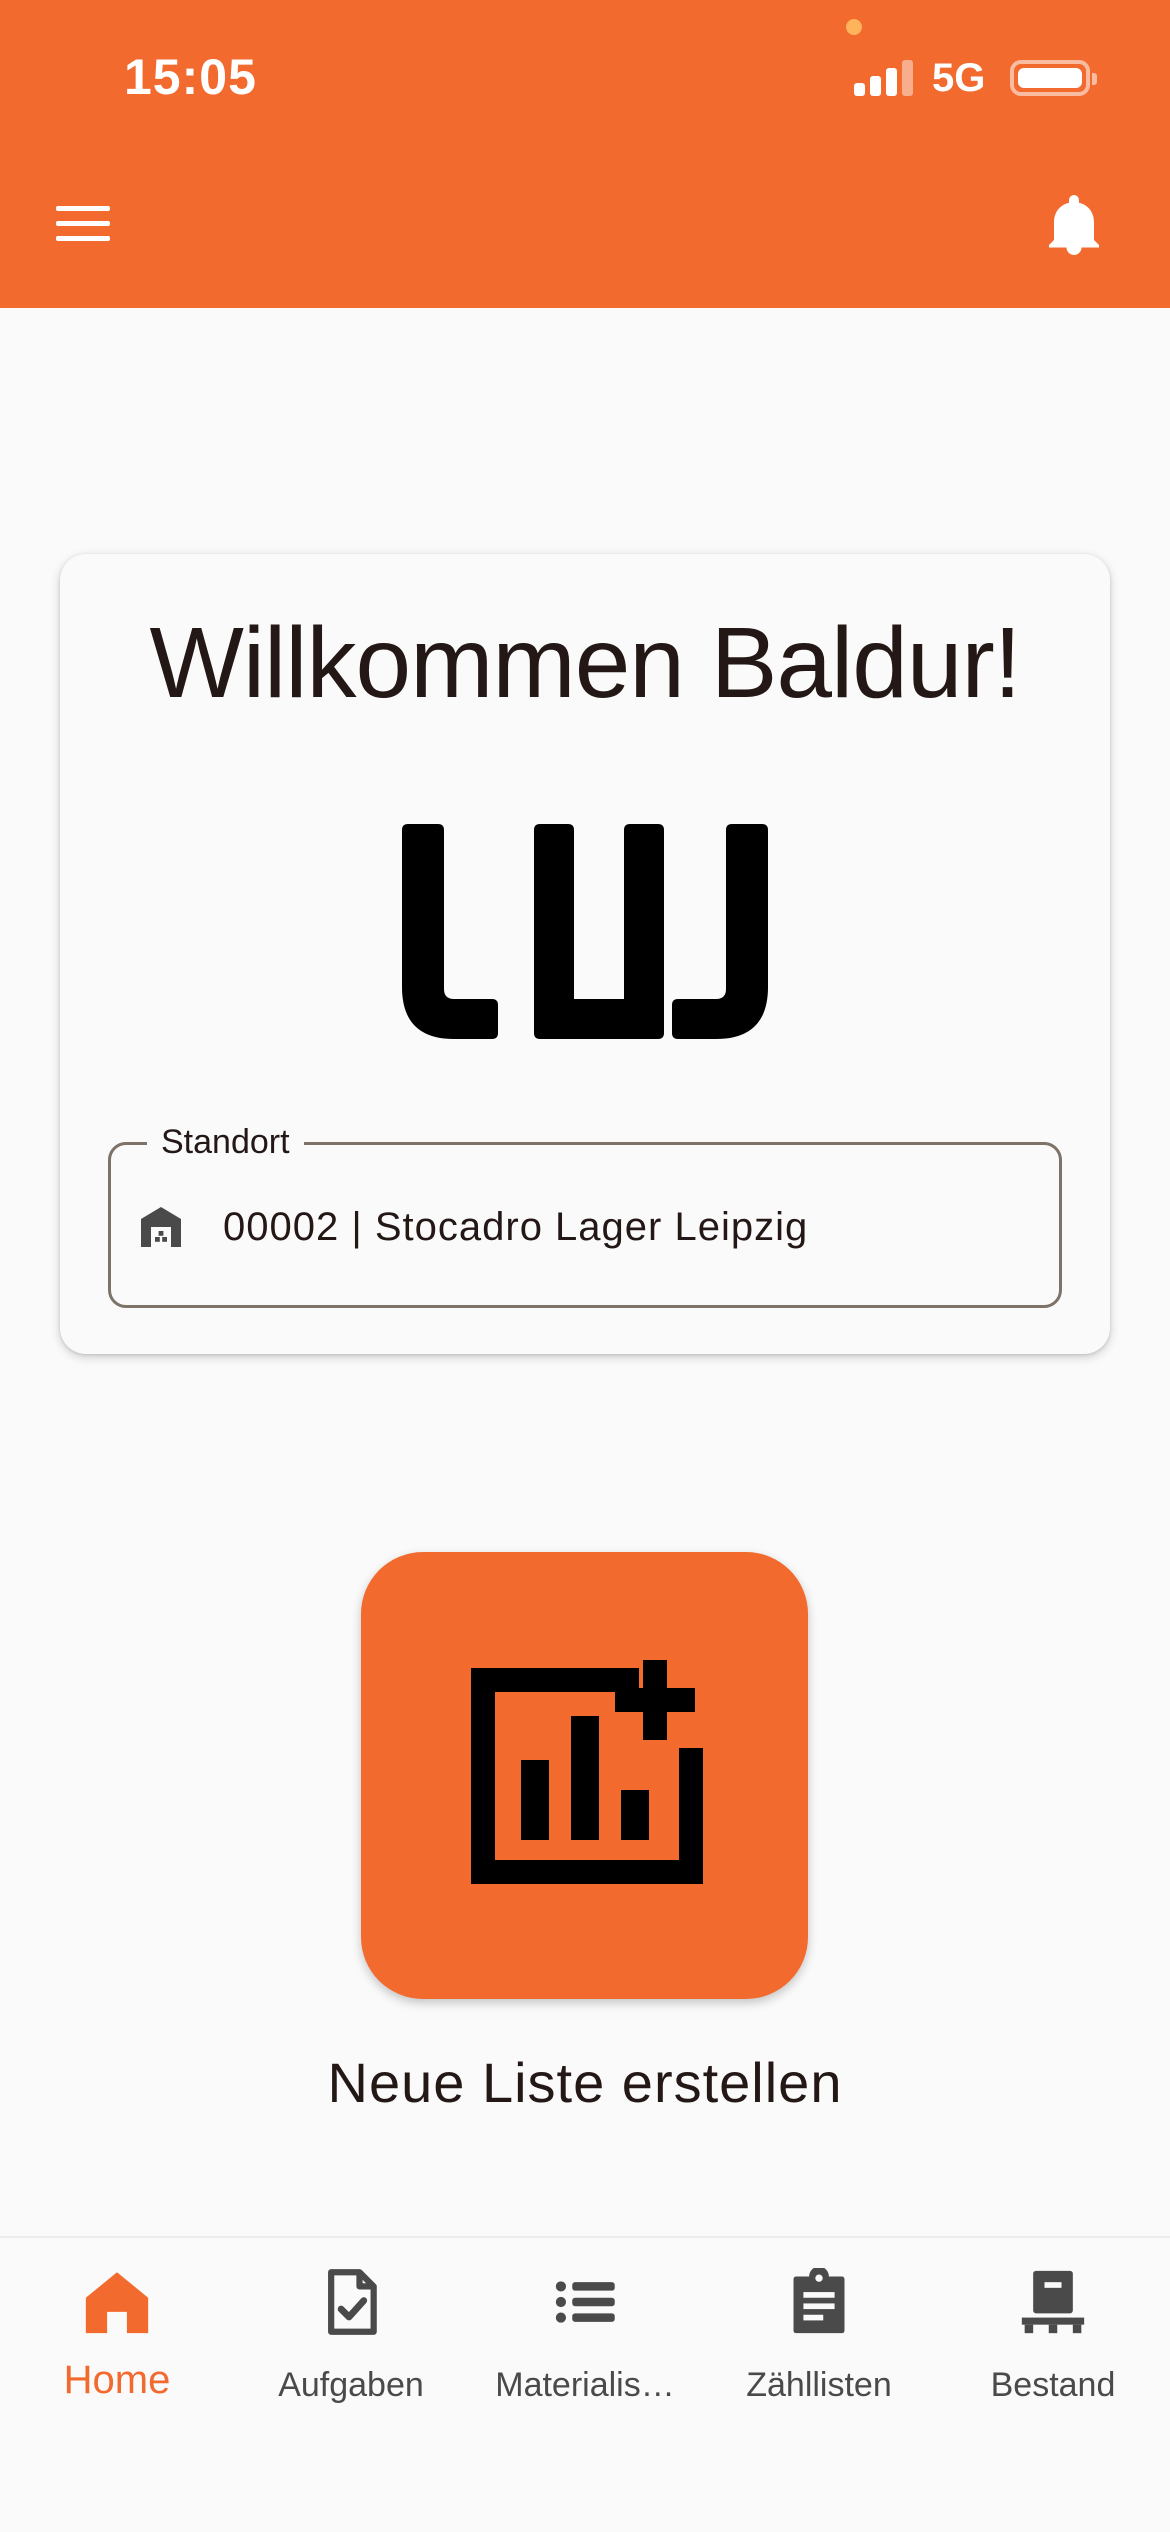 The width and height of the screenshot is (1170, 2532). Describe the element at coordinates (117, 2303) in the screenshot. I see `home-icon` at that location.